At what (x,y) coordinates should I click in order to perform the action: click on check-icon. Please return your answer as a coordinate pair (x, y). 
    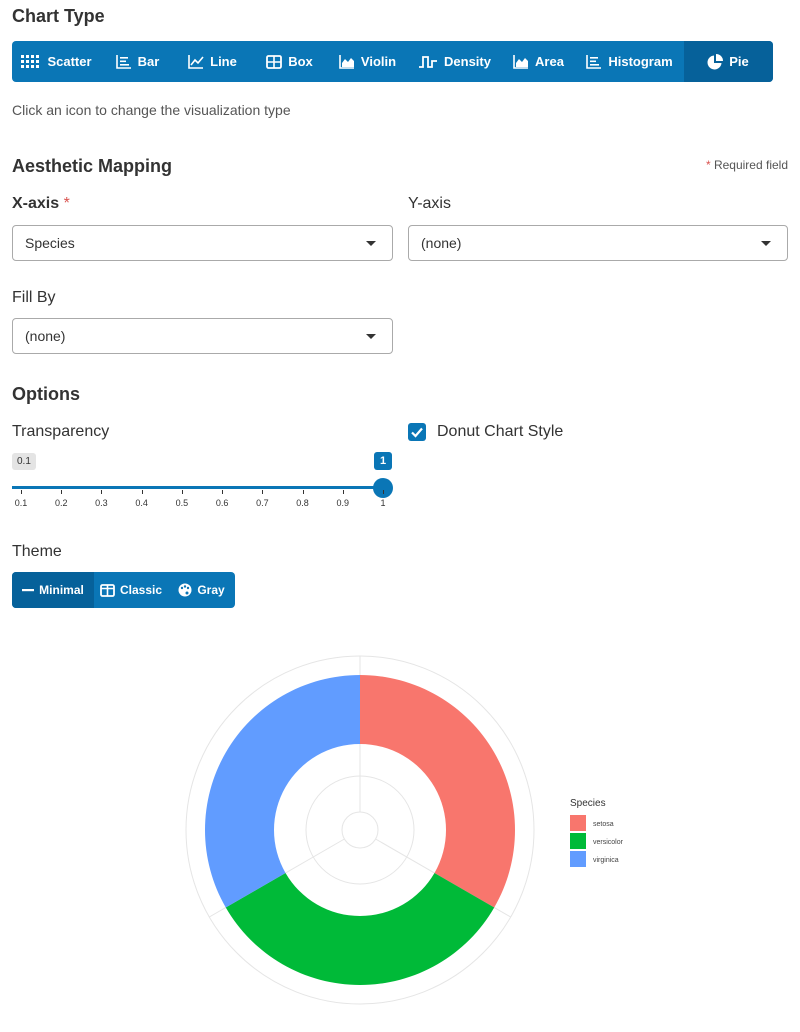
    Looking at the image, I should click on (417, 432).